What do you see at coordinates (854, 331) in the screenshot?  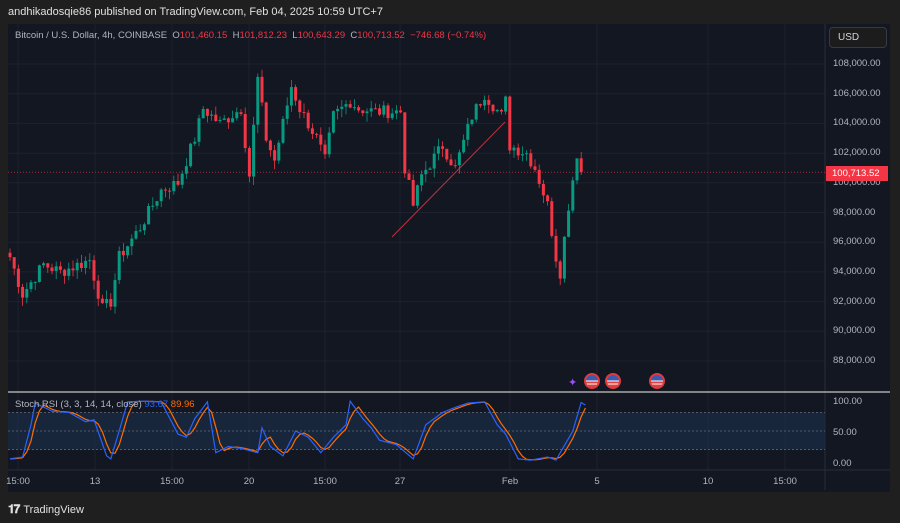 I see `price-axis-label: 90,000.00` at bounding box center [854, 331].